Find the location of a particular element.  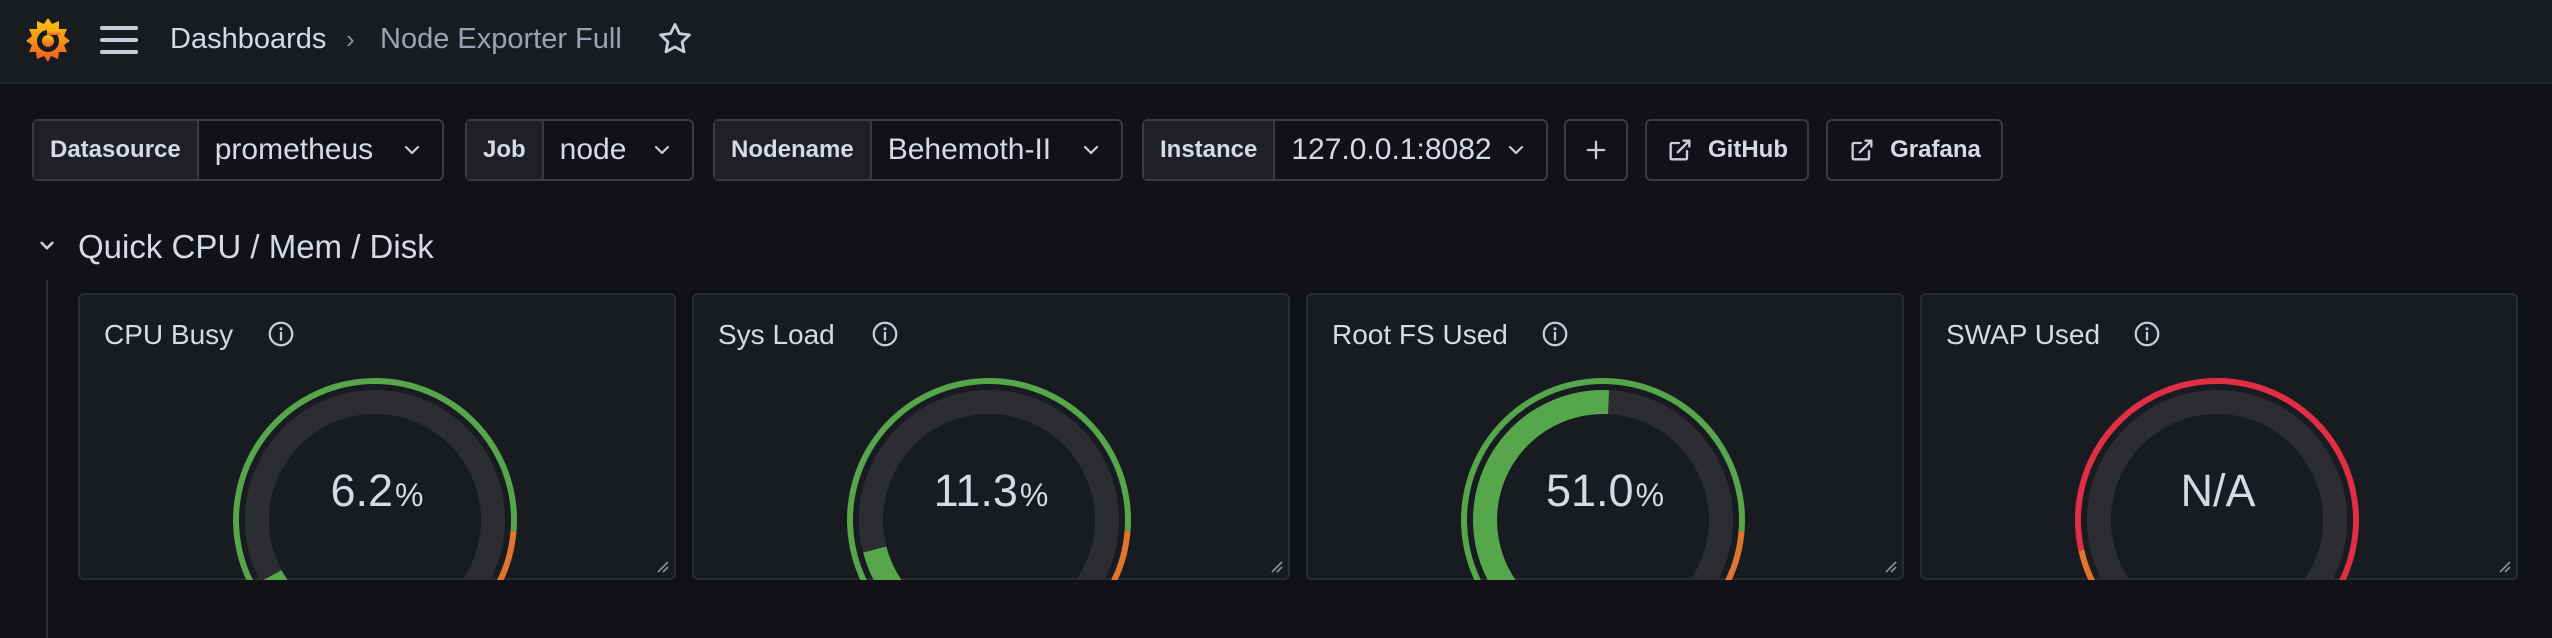

variable-job: Job node is located at coordinates (579, 150).